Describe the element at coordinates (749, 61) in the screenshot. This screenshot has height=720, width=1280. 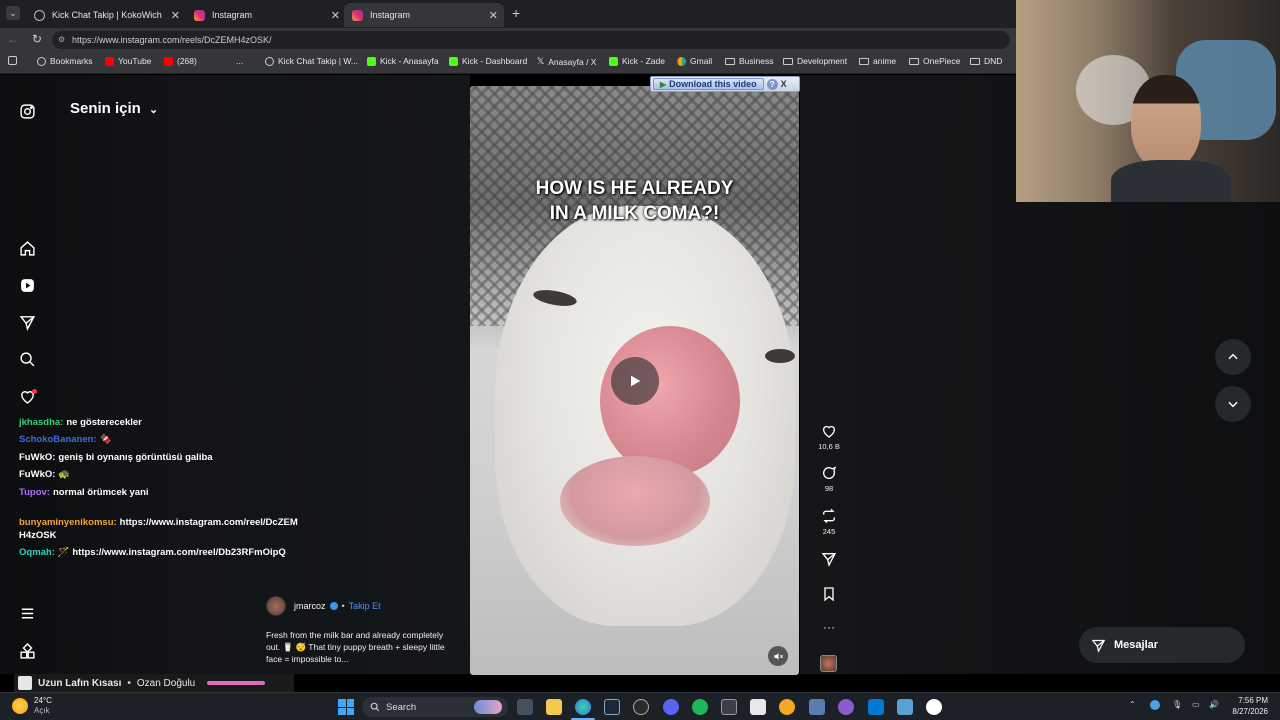
I see `bookmark-folder-business: Business` at that location.